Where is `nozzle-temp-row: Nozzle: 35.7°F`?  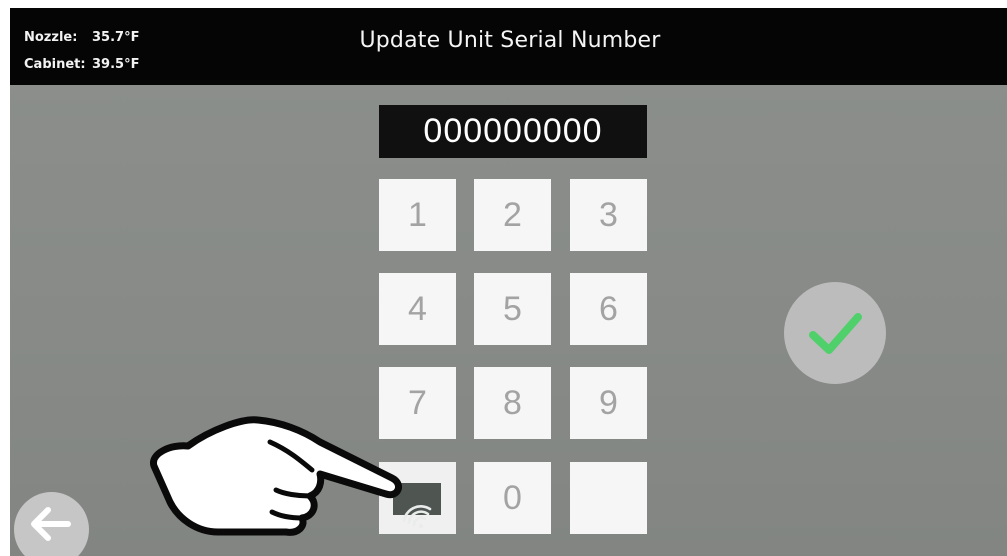 nozzle-temp-row: Nozzle: 35.7°F is located at coordinates (81, 37).